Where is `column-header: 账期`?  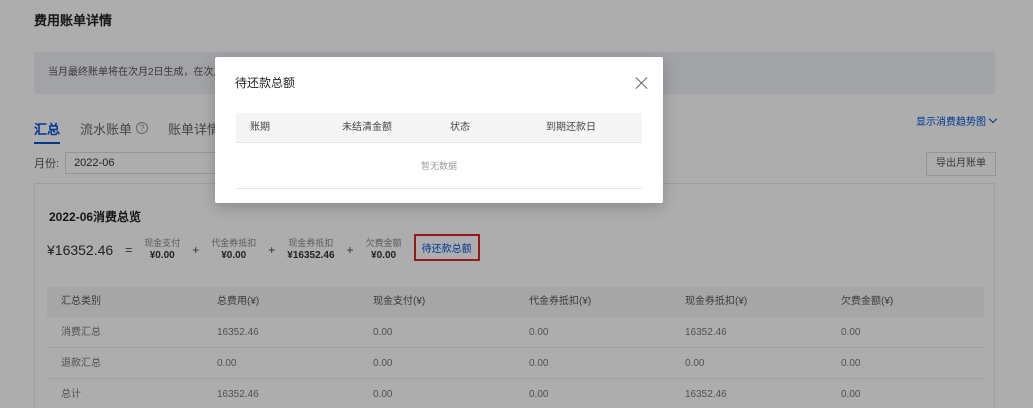 column-header: 账期 is located at coordinates (260, 127).